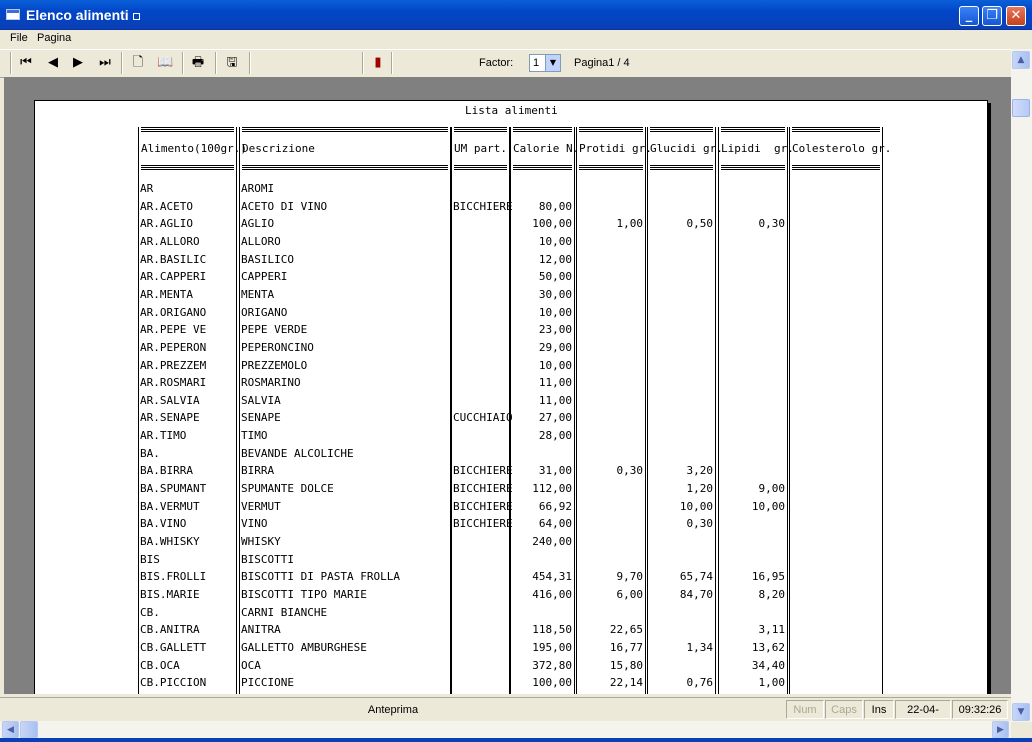 The width and height of the screenshot is (1032, 742). Describe the element at coordinates (284, 612) in the screenshot. I see `table-cell: CARNI BIANCHE` at that location.